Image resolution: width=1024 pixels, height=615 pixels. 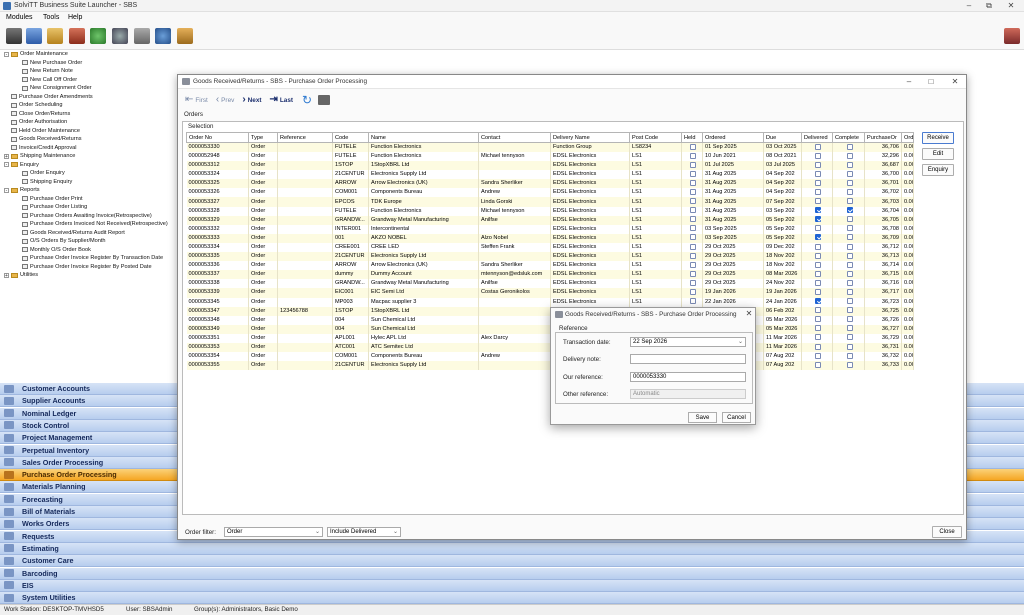 What do you see at coordinates (514, 137) in the screenshot?
I see `column-header: Contact` at bounding box center [514, 137].